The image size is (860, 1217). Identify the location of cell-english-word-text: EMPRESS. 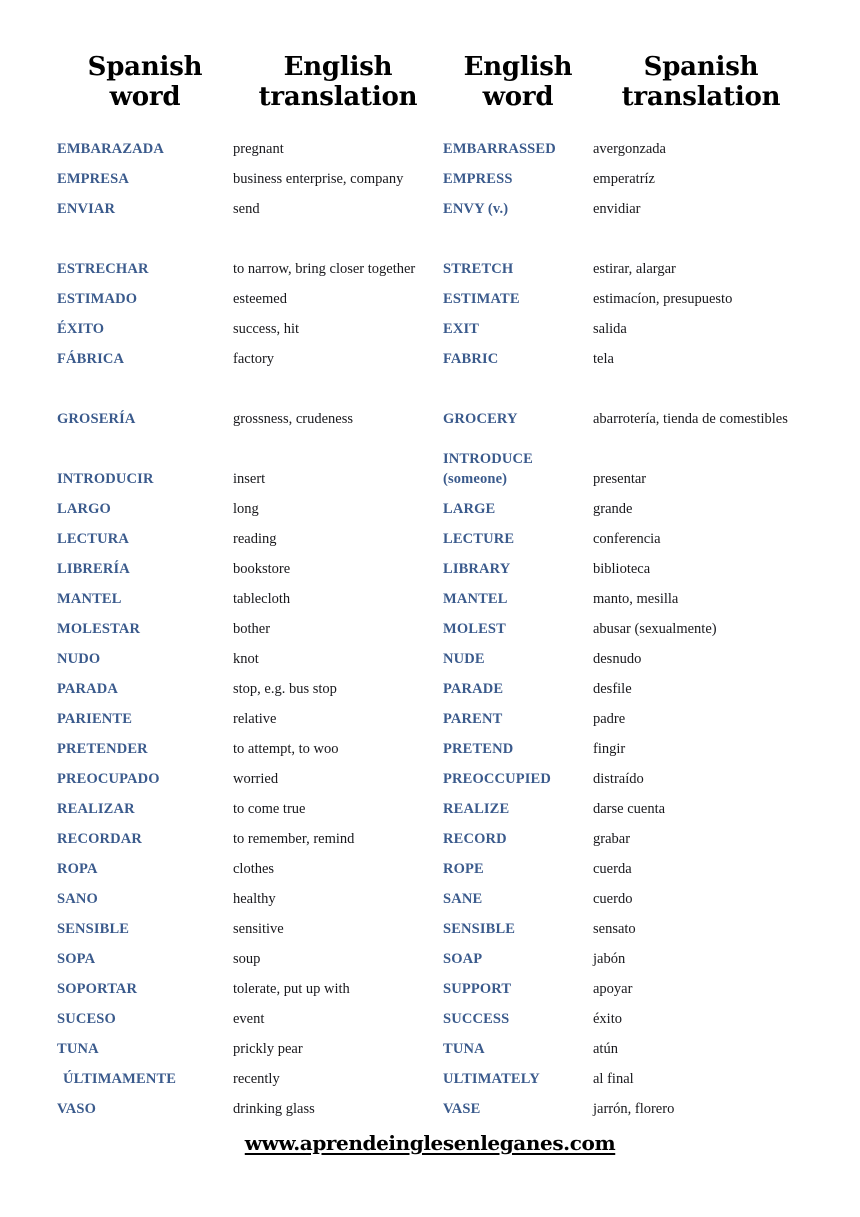
(478, 178).